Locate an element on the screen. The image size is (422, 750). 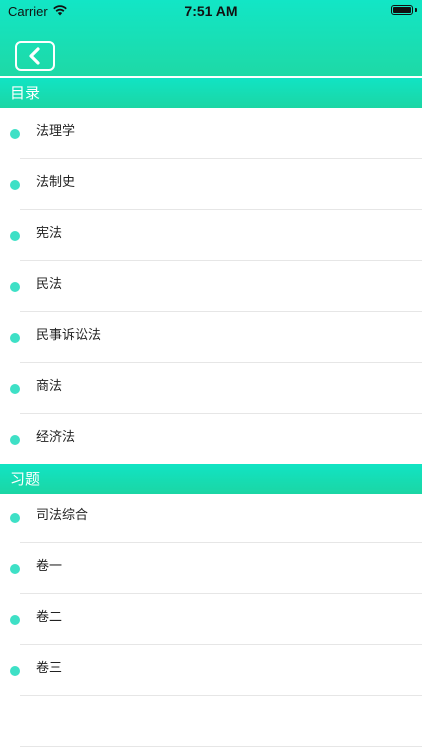
battery-icon is located at coordinates (402, 10).